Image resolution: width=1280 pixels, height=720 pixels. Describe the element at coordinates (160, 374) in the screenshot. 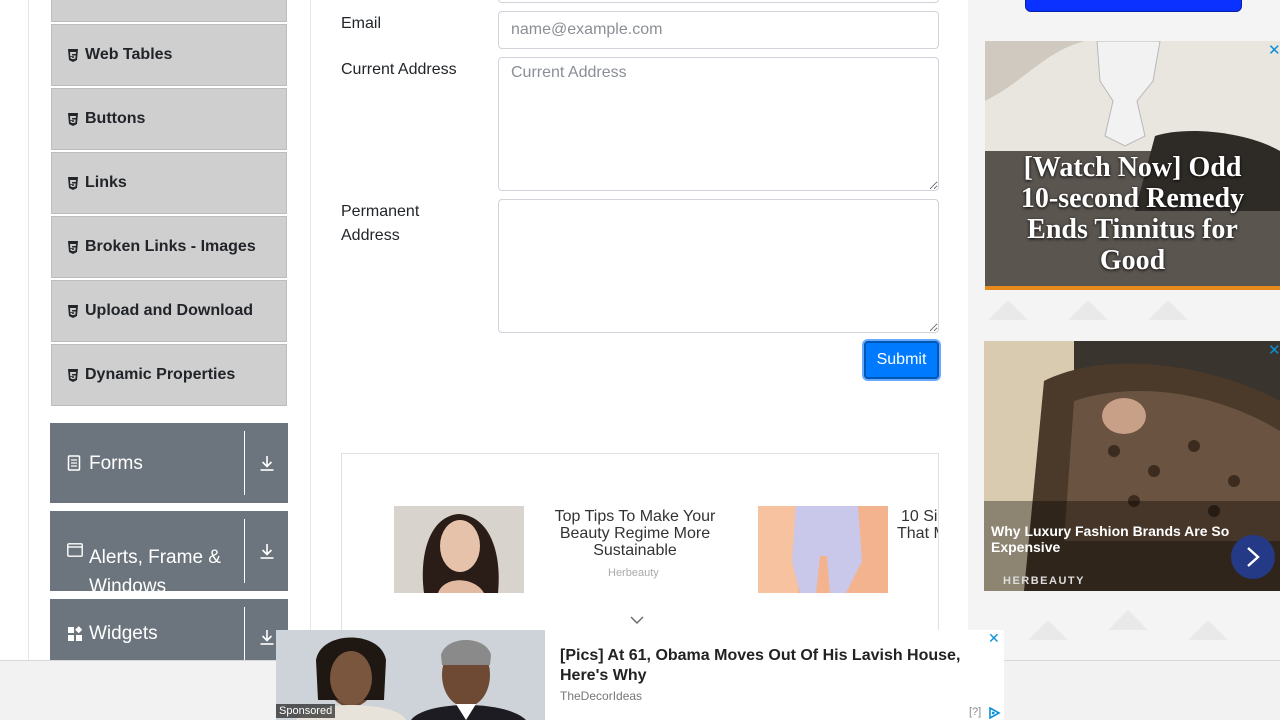

I see `menu-item-label: Dynamic Properties` at that location.